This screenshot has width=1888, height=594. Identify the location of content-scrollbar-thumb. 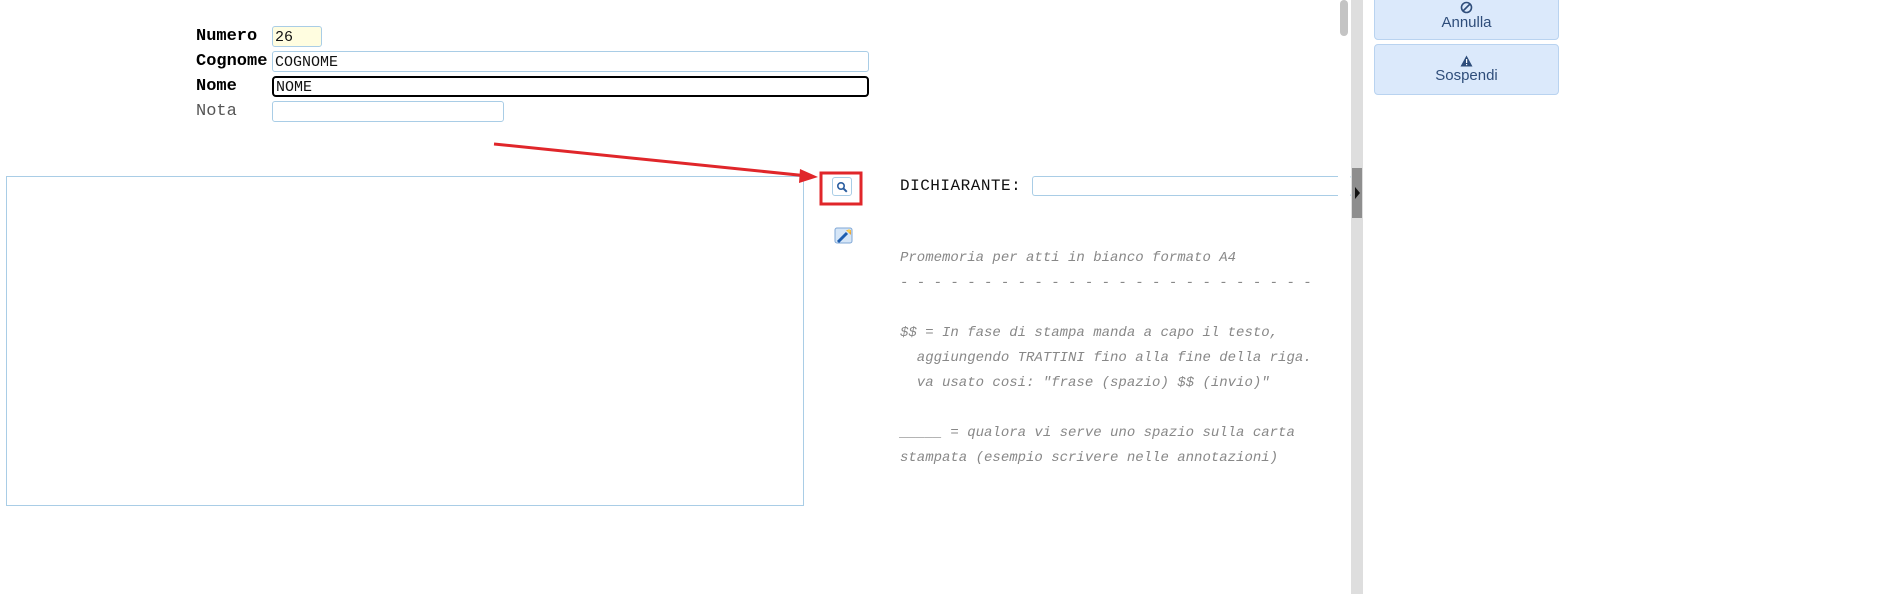
(1344, 18).